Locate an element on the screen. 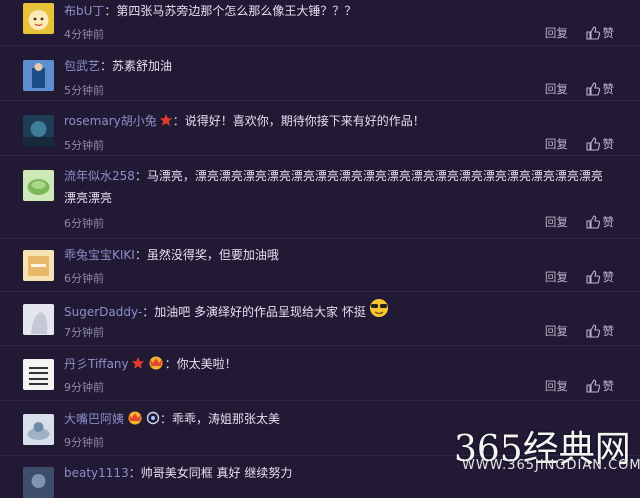 The height and width of the screenshot is (498, 640). comment-username: 布bU丁 is located at coordinates (84, 11).